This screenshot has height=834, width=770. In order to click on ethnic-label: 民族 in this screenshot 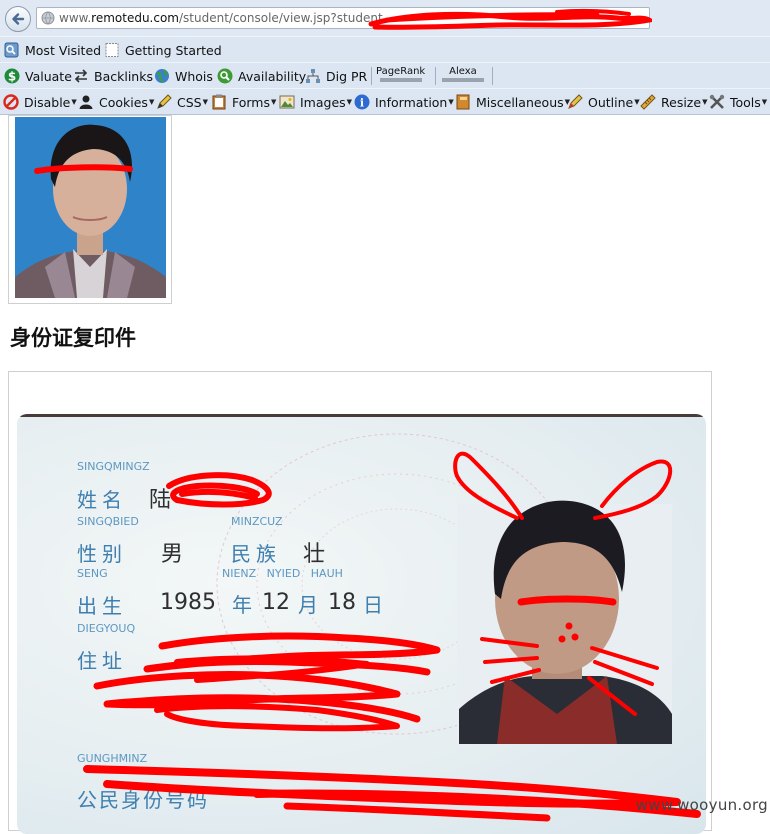, I will do `click(256, 554)`.